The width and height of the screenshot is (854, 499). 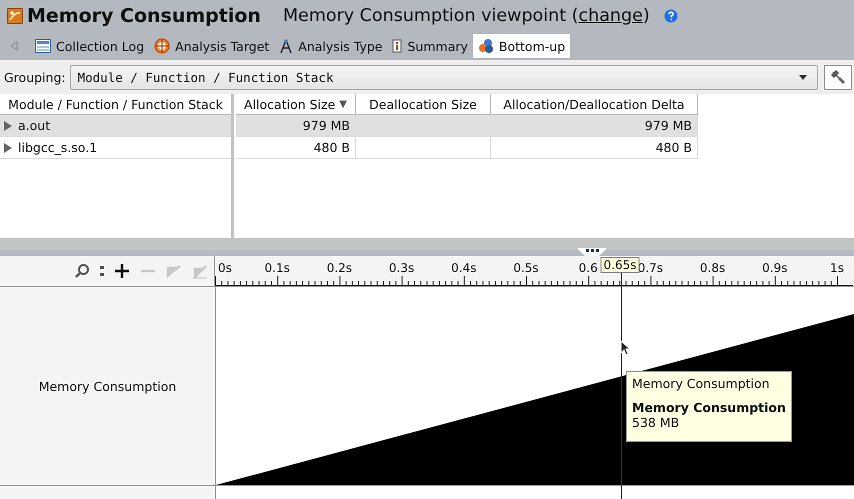 I want to click on tab: Analysis Target, so click(x=211, y=46).